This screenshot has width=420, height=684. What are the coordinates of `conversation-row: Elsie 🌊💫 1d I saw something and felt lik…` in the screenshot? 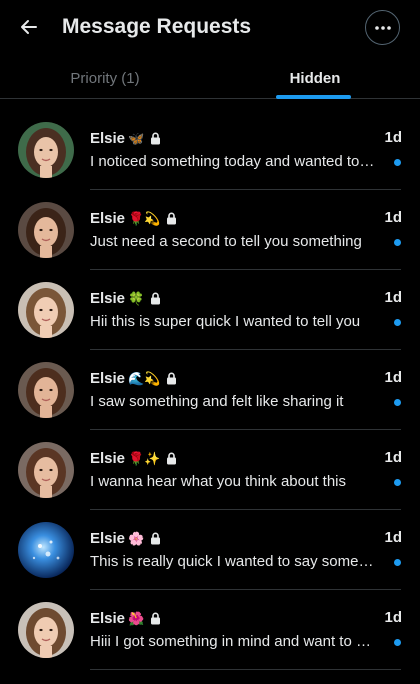 It's located at (210, 390).